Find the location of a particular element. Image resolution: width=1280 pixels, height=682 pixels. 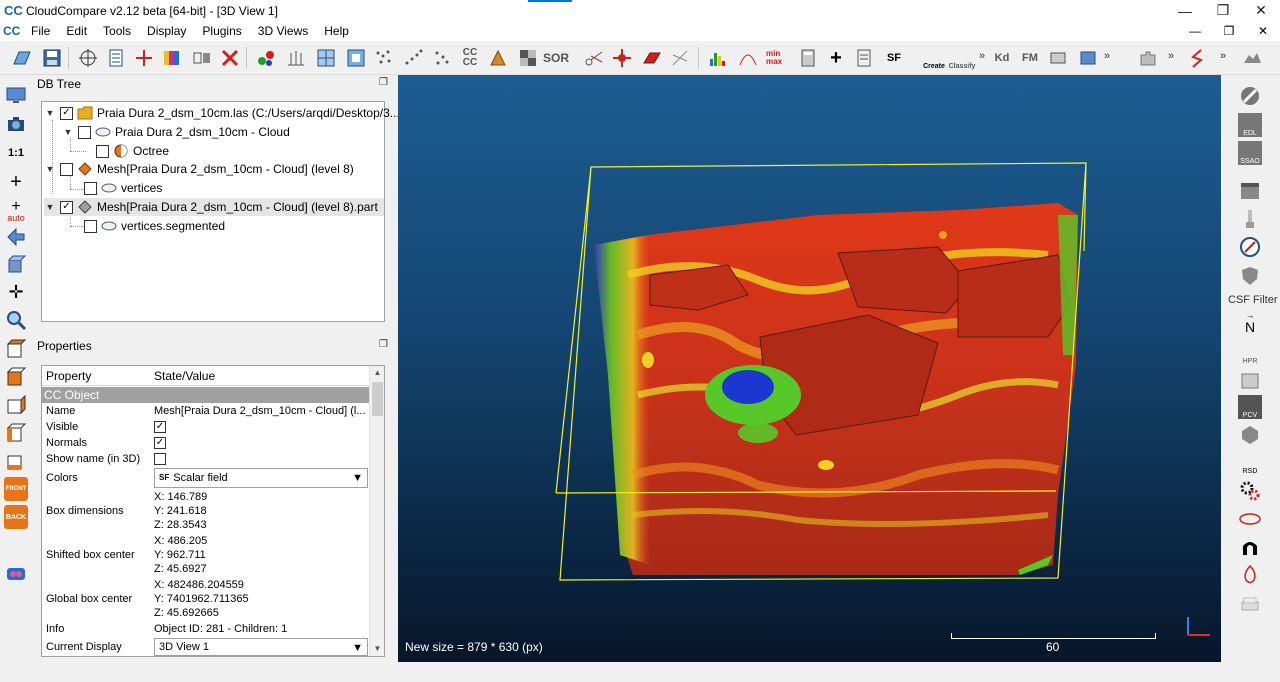

toolbar-more-icon-3: » is located at coordinates (1171, 56).